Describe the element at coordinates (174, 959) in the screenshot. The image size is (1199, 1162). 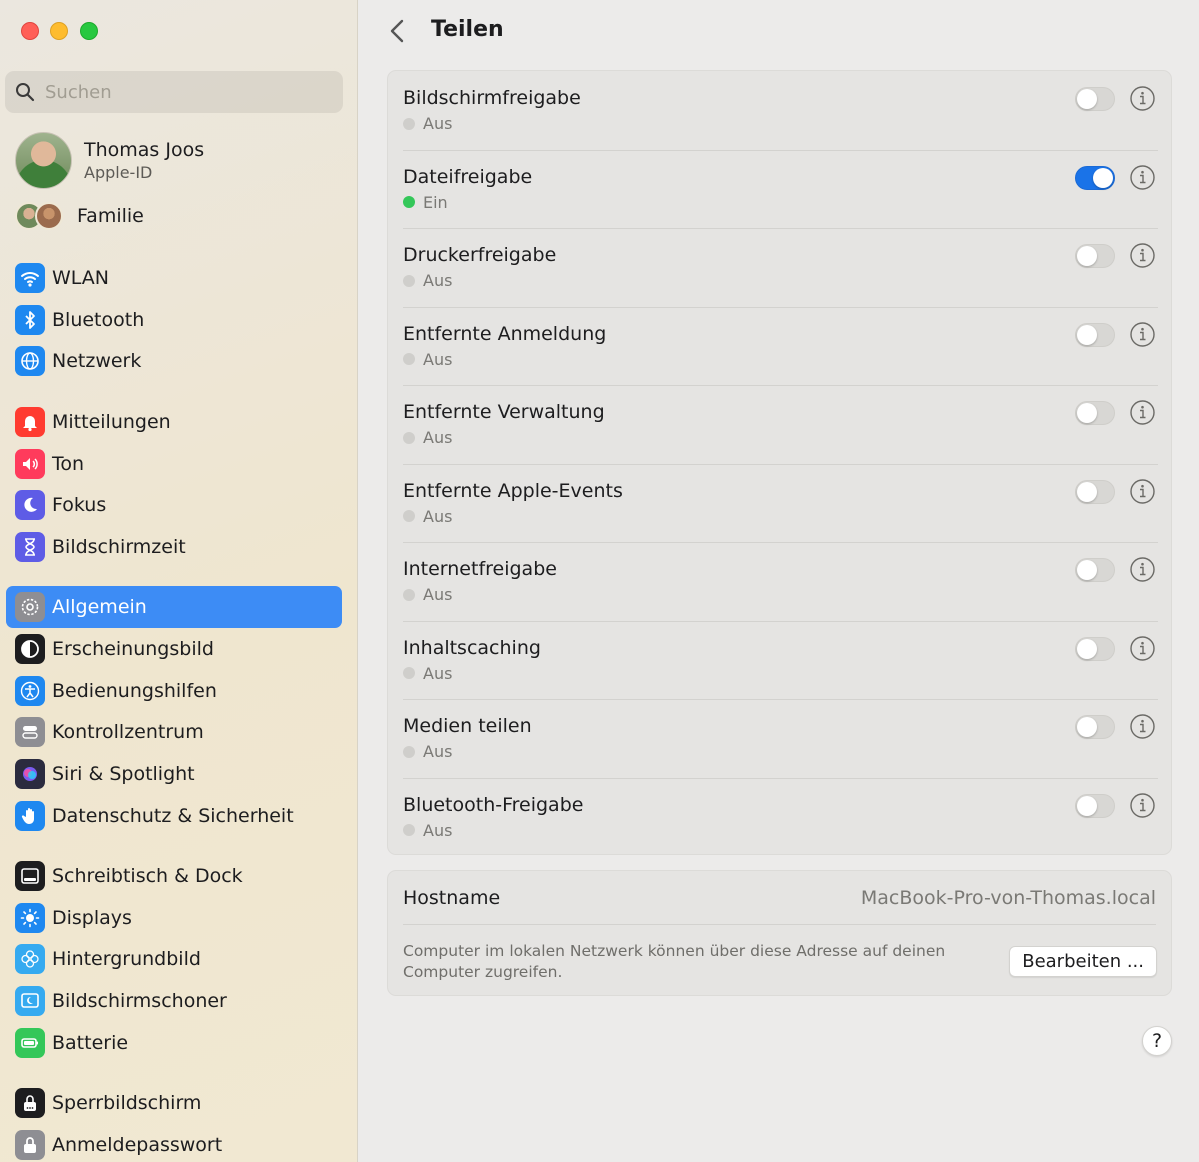
I see `sidebar-item-hintergrundbild: Hintergrundbild` at that location.